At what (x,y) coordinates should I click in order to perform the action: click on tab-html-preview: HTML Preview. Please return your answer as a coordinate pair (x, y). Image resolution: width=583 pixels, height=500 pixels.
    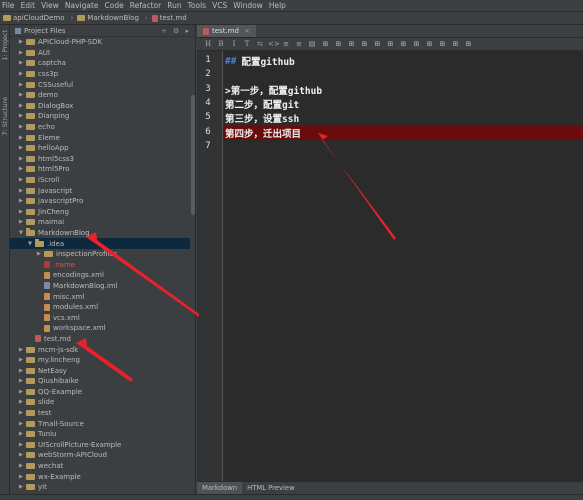
    Looking at the image, I should click on (271, 488).